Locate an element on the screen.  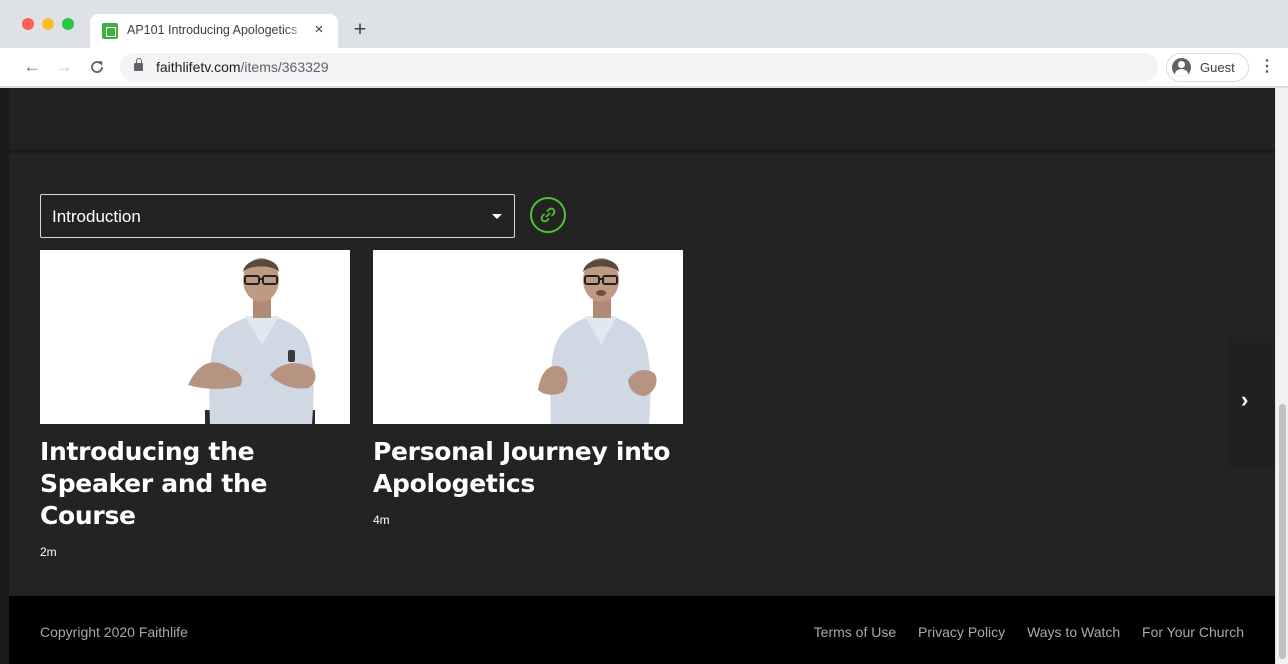
minimize-window-button is located at coordinates (48, 24).